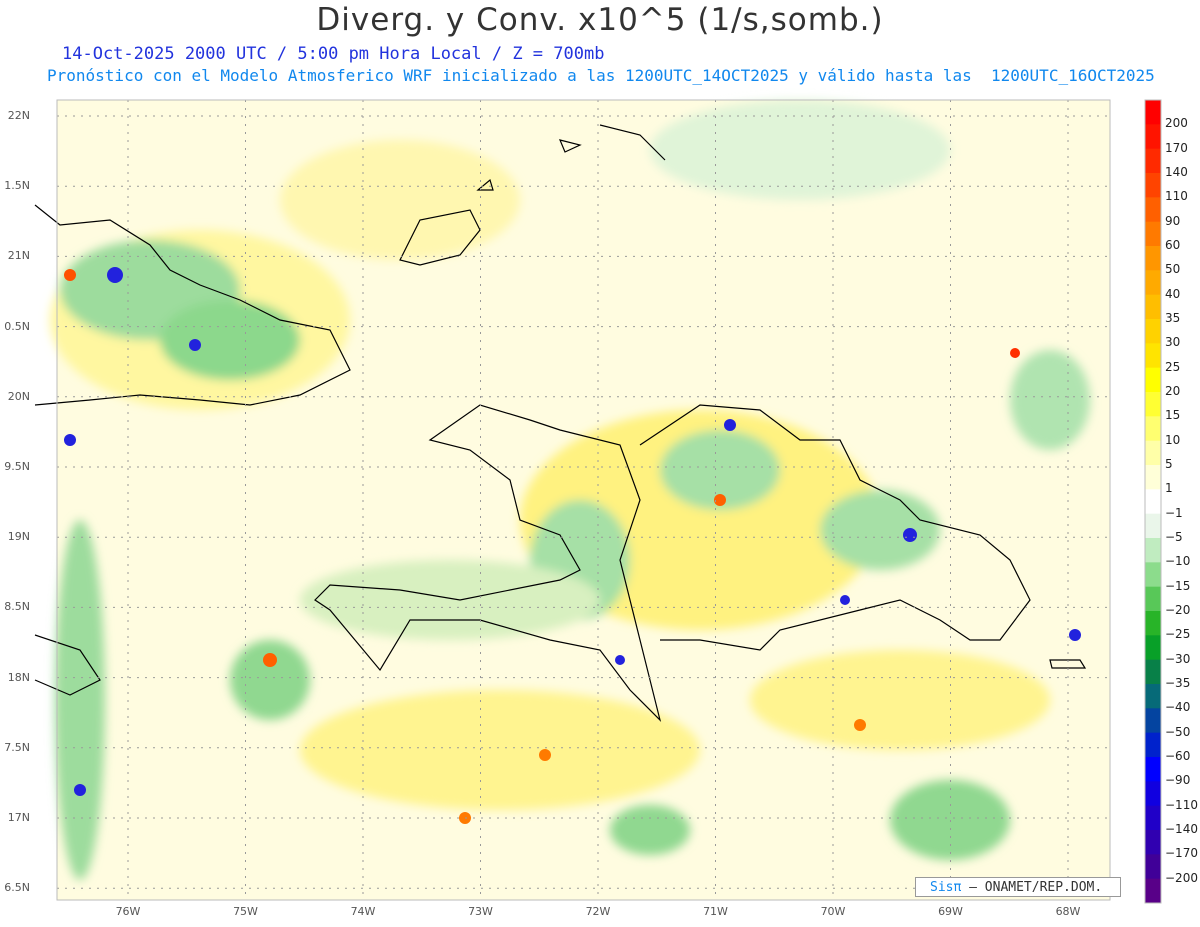 The width and height of the screenshot is (1200, 927). Describe the element at coordinates (1178, 731) in the screenshot. I see `colorbar-label: −50` at that location.